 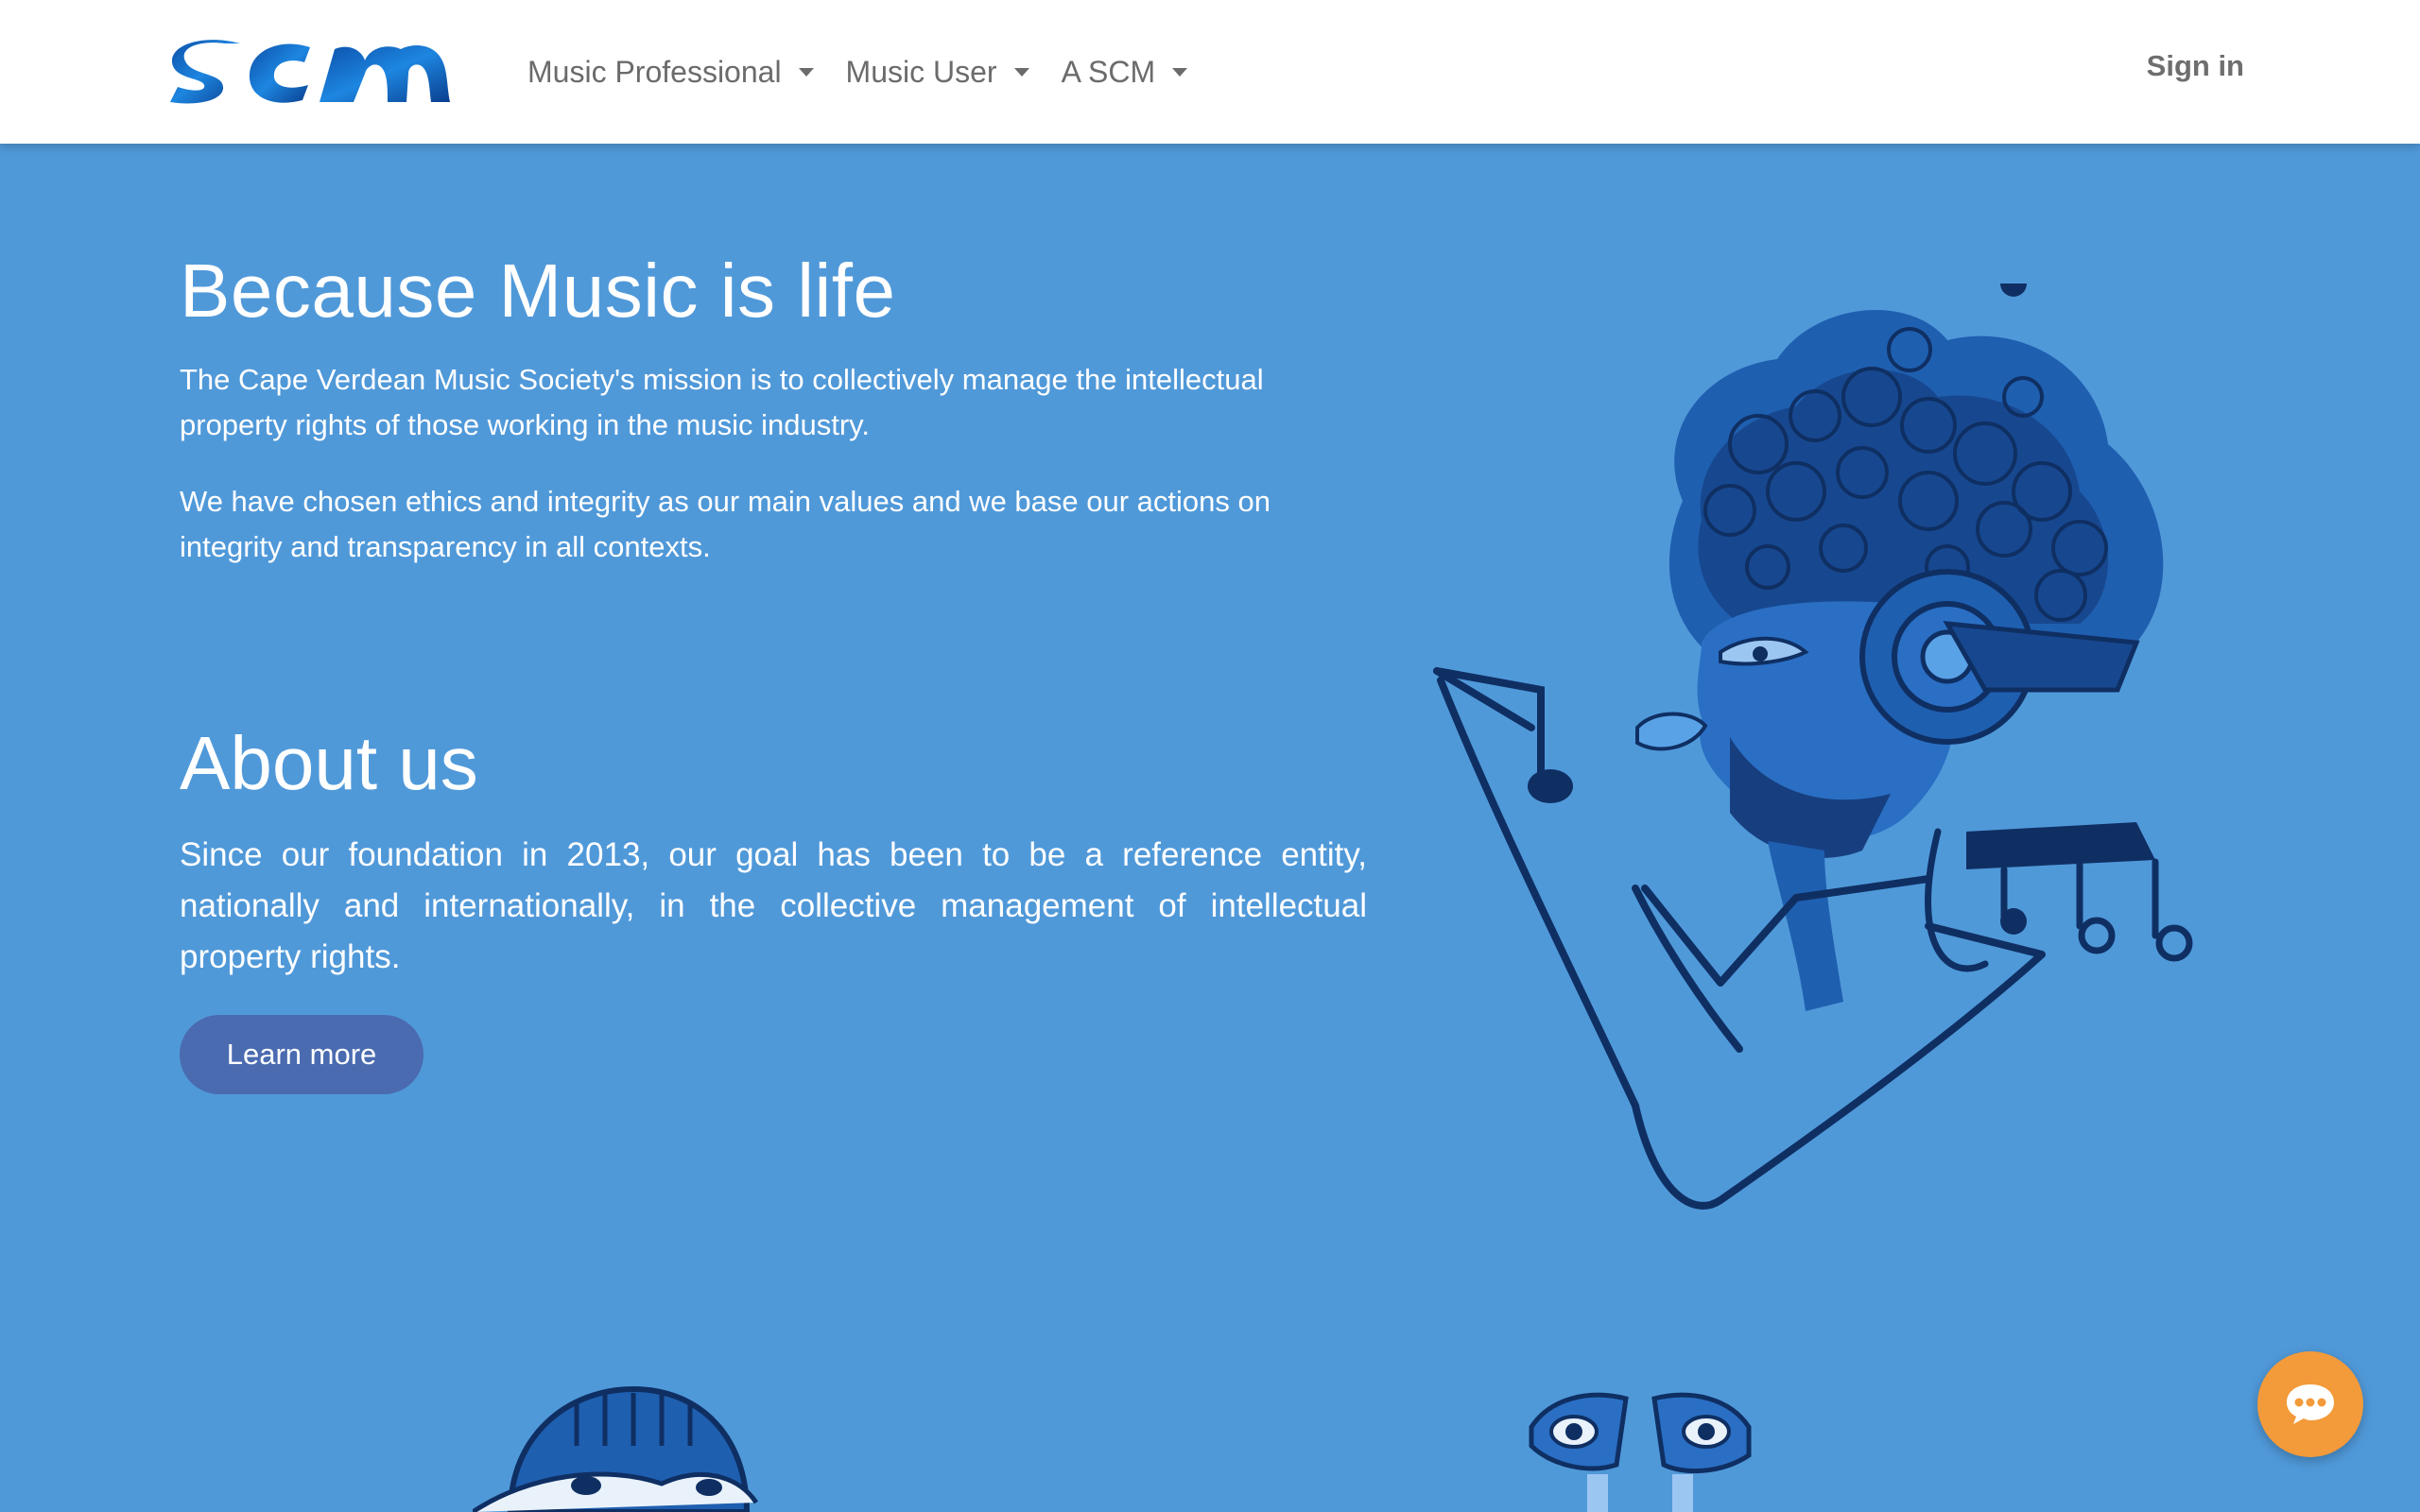 I want to click on scm-logo, so click(x=314, y=74).